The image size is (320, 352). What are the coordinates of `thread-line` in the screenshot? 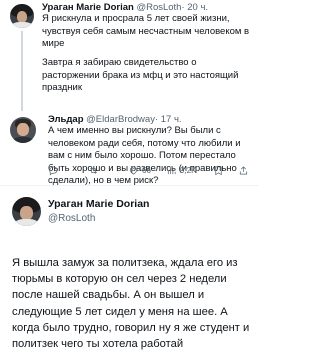 It's located at (22, 71).